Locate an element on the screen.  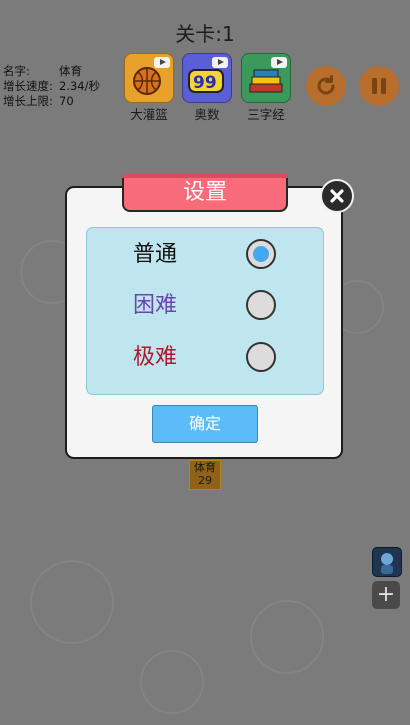
character-icon is located at coordinates (387, 563).